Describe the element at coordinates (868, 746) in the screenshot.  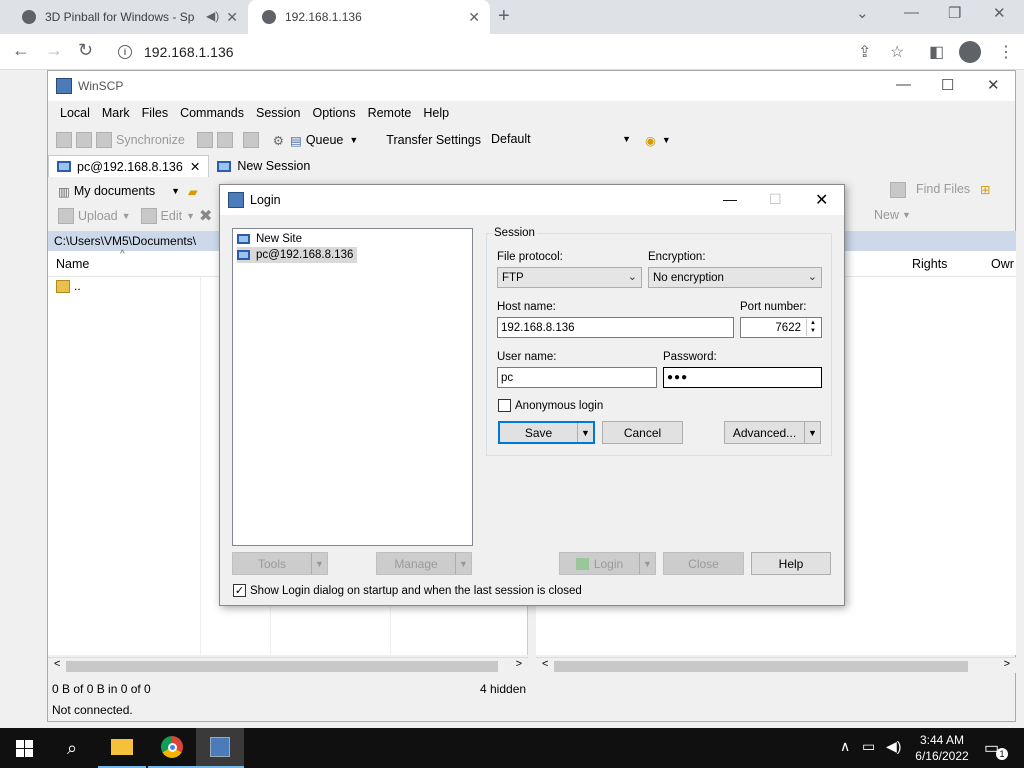
I see `network-icon: ▭` at that location.